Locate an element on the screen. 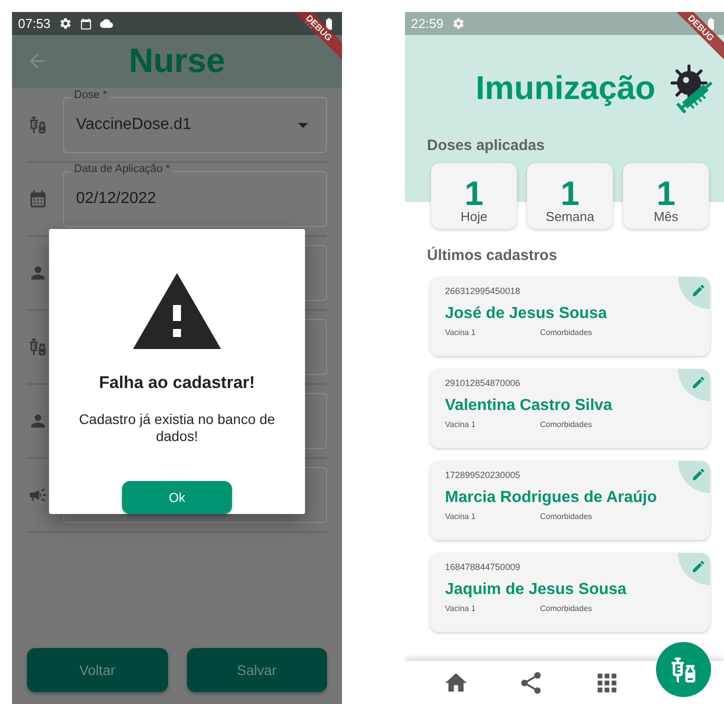  cloud-icon is located at coordinates (106, 23).